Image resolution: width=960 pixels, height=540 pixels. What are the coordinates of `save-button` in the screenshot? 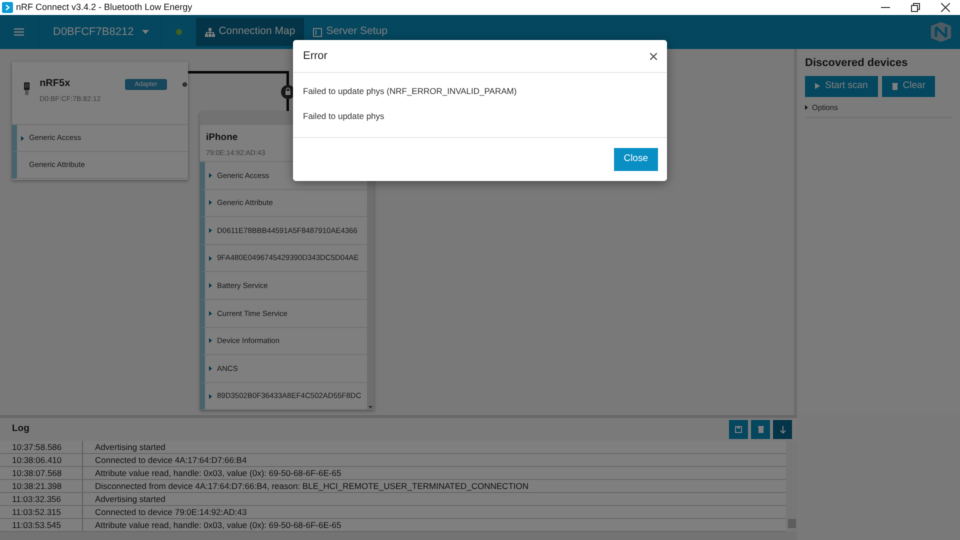 It's located at (738, 429).